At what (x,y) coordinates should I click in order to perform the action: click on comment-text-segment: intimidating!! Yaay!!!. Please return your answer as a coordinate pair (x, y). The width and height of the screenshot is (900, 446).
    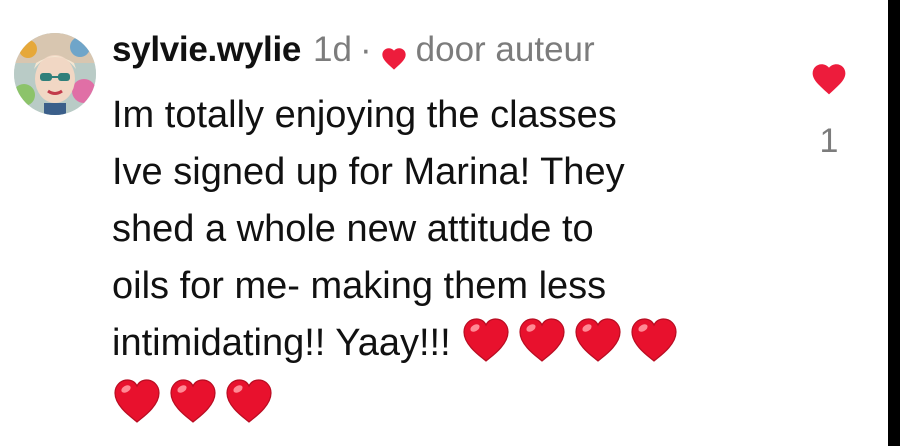
    Looking at the image, I should click on (281, 343).